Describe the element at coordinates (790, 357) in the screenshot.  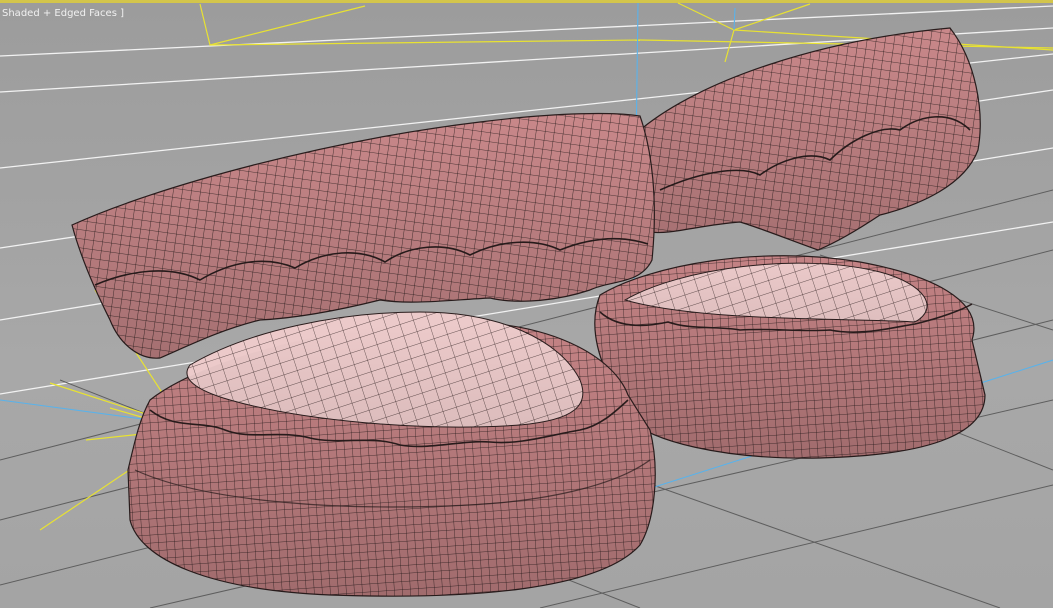
I see `lower-jaw-back` at that location.